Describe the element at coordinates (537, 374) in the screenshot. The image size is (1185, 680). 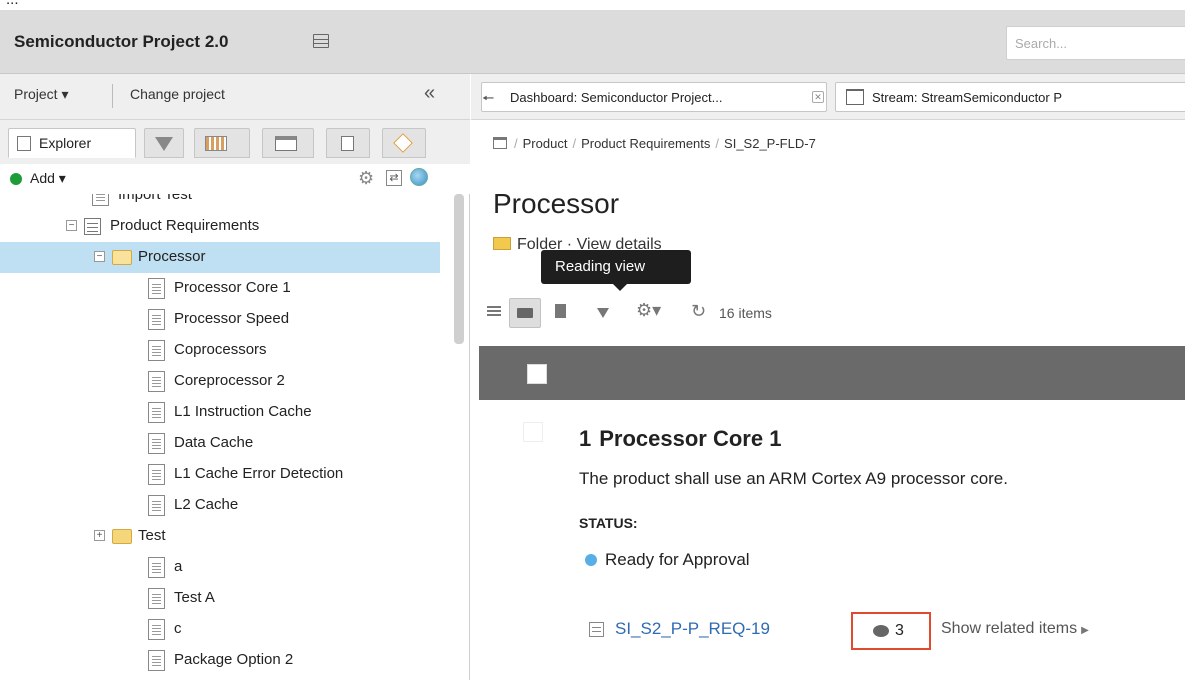
I see `select-all-checkbox` at that location.